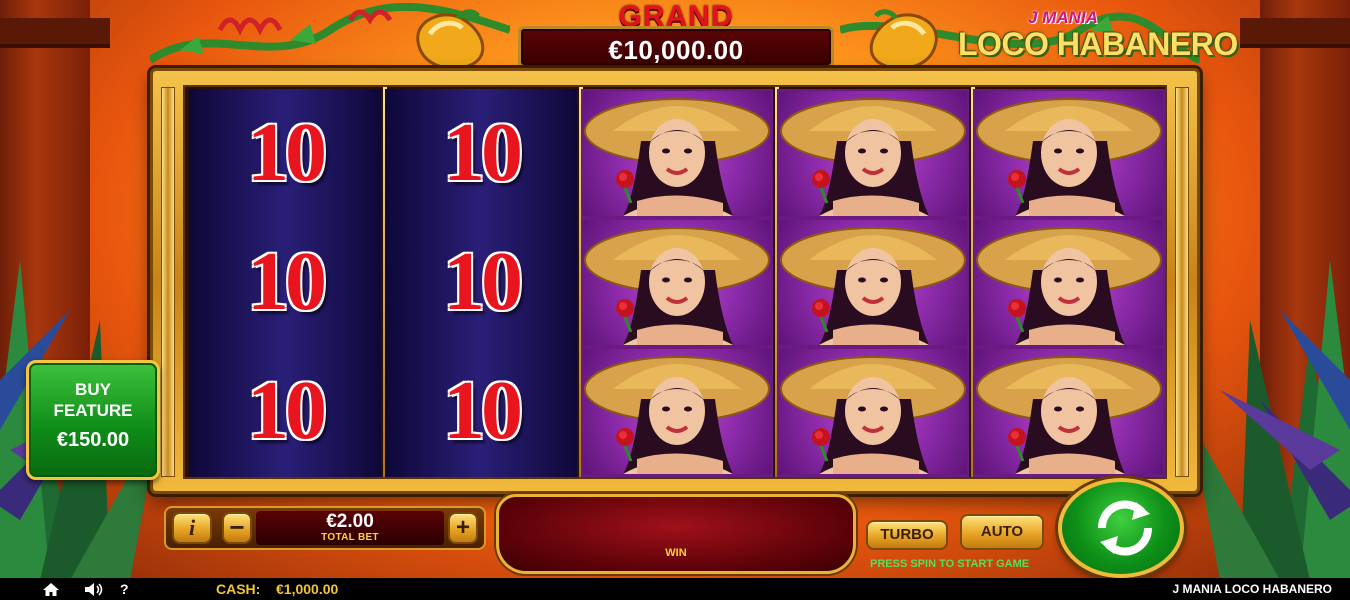 This screenshot has width=1350, height=600. Describe the element at coordinates (907, 535) in the screenshot. I see `turbo-button: TURBO` at that location.